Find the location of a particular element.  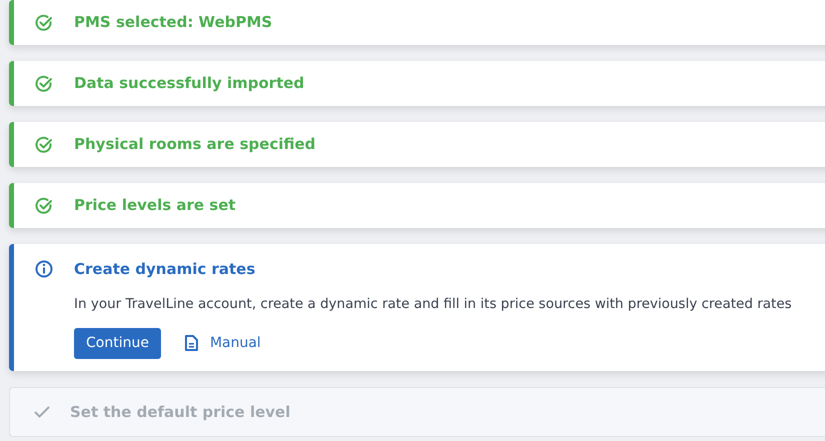

step-title: Physical rooms are specified is located at coordinates (195, 145).